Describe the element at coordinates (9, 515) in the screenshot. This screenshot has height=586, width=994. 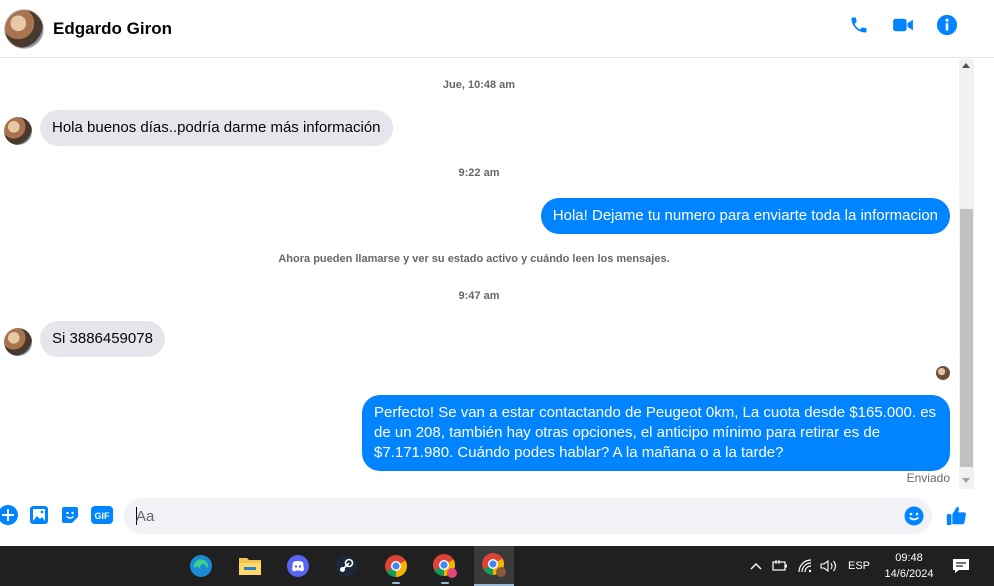
I see `plus-icon` at that location.